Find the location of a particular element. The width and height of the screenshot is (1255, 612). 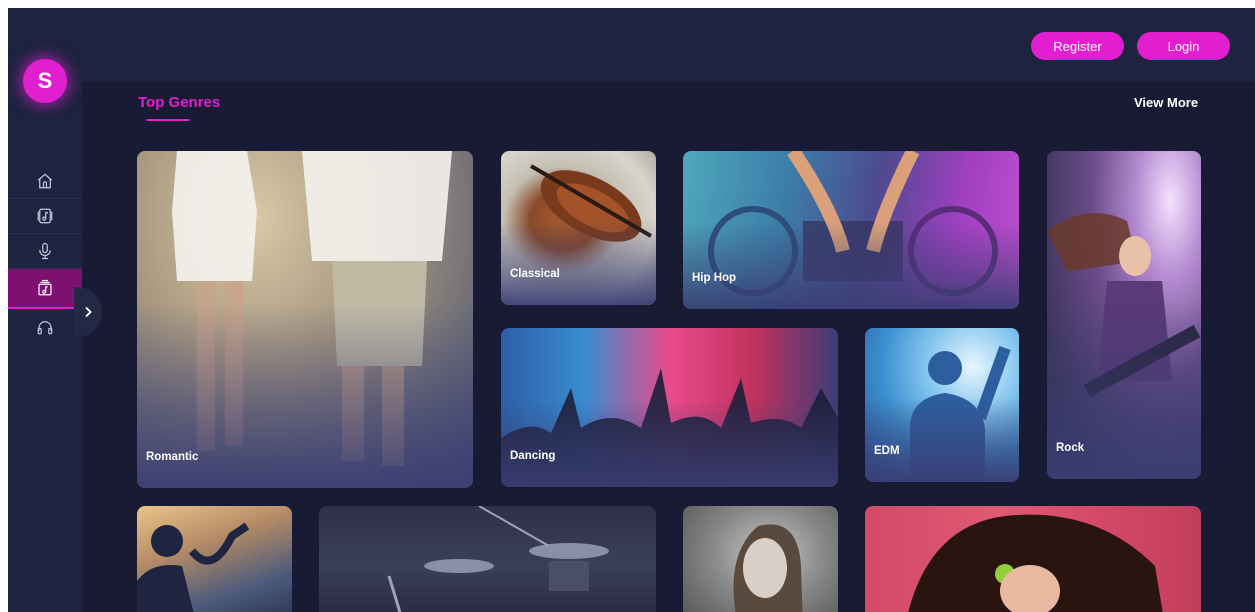

genre-label: Dancing is located at coordinates (533, 456).